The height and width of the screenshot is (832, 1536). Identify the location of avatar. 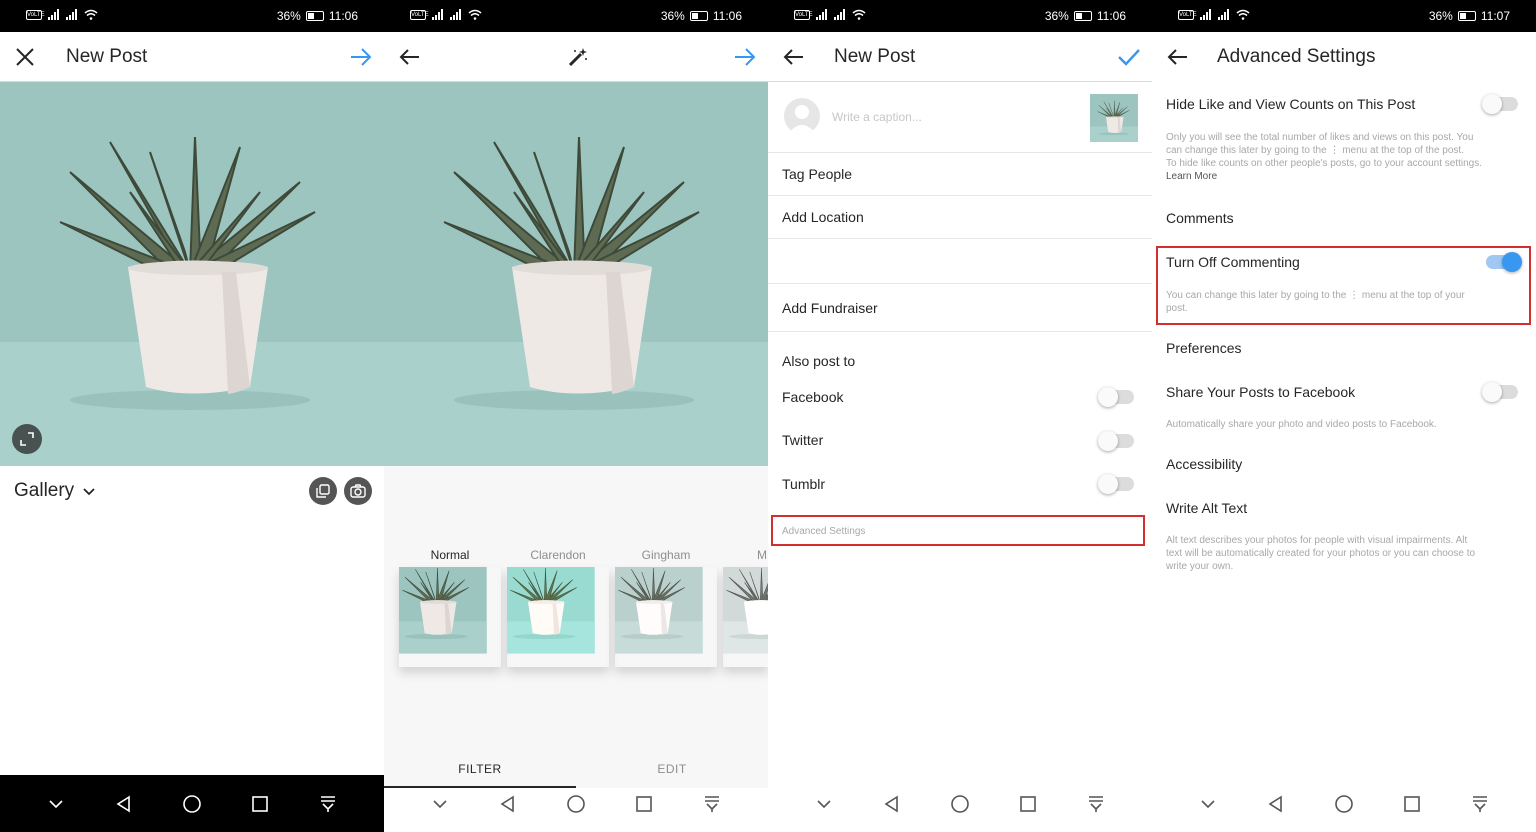
(802, 116).